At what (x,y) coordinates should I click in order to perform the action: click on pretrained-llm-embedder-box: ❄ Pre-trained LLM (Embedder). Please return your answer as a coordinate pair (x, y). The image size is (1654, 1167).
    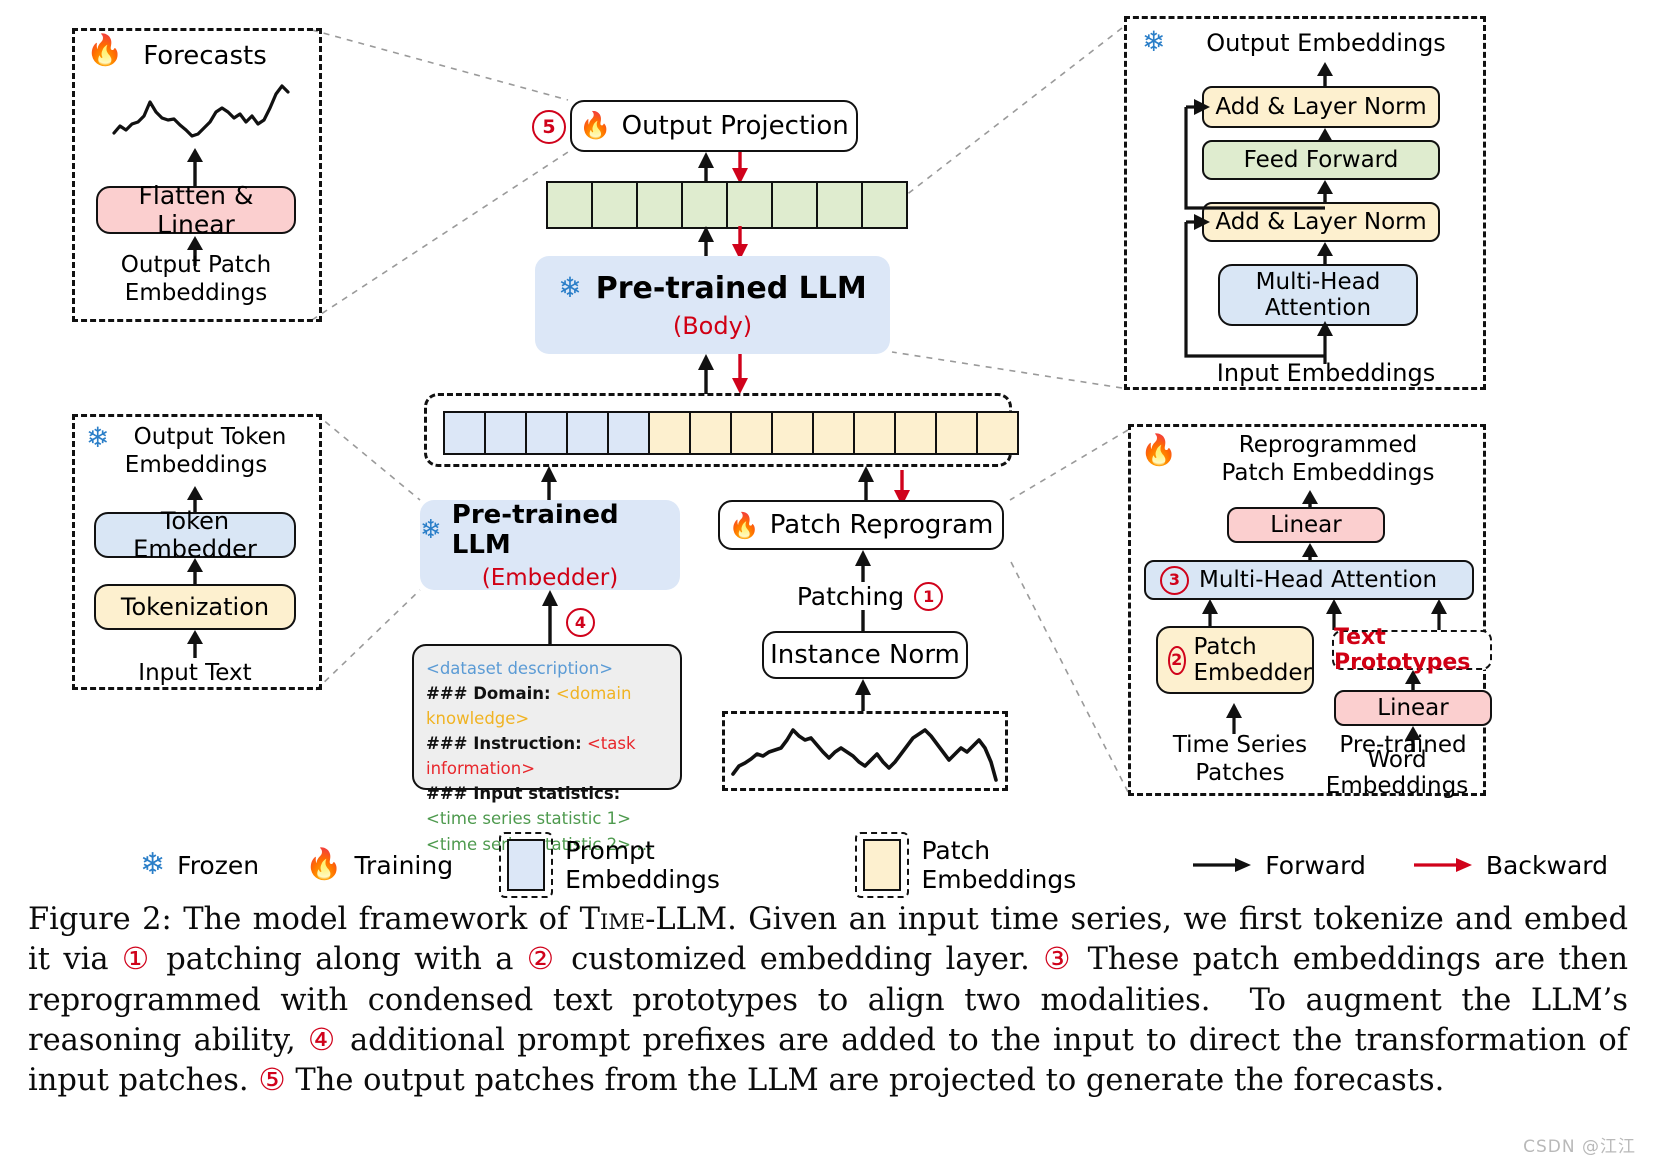
    Looking at the image, I should click on (550, 545).